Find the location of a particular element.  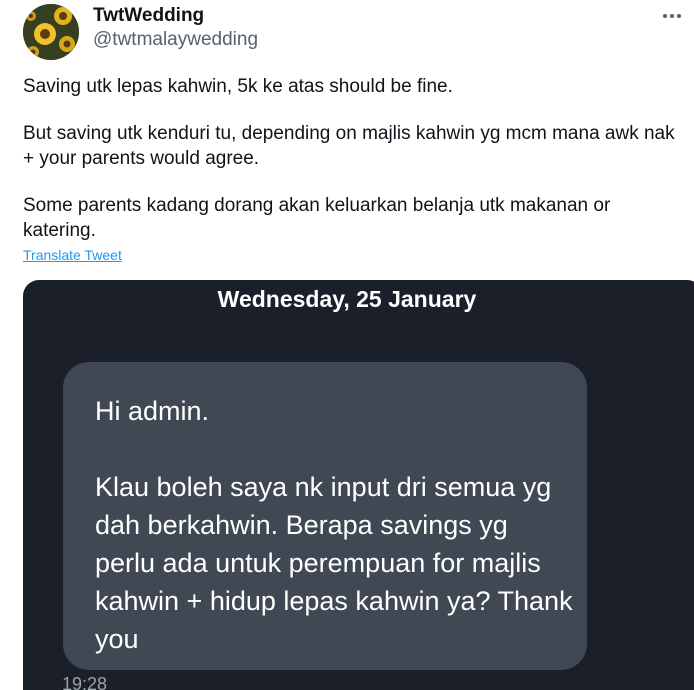

sunflower-icon is located at coordinates (51, 32).